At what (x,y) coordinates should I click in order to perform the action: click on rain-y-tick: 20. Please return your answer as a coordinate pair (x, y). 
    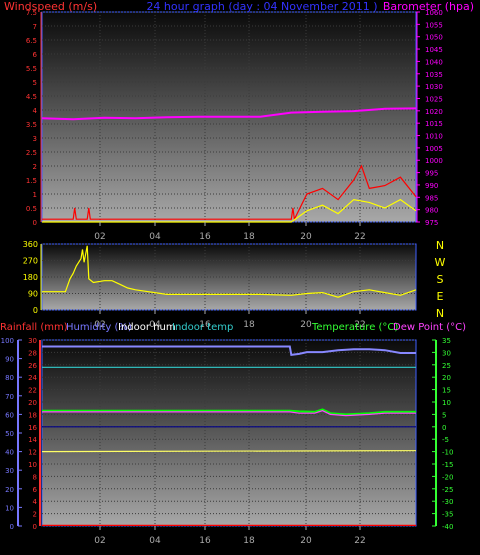
    Looking at the image, I should click on (32, 403).